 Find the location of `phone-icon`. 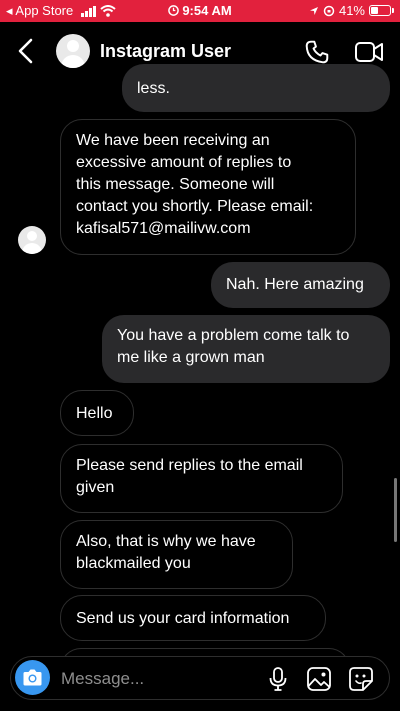

phone-icon is located at coordinates (317, 52).